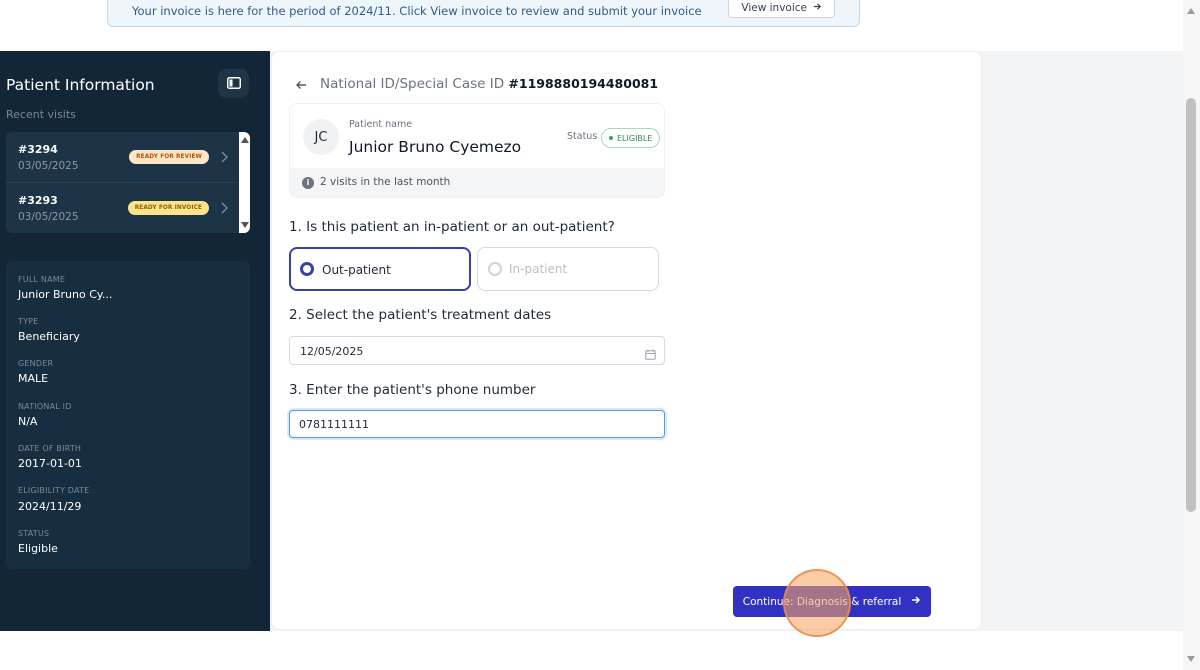 This screenshot has height=670, width=1200. I want to click on status-badge-text: ELIGIBLE, so click(635, 138).